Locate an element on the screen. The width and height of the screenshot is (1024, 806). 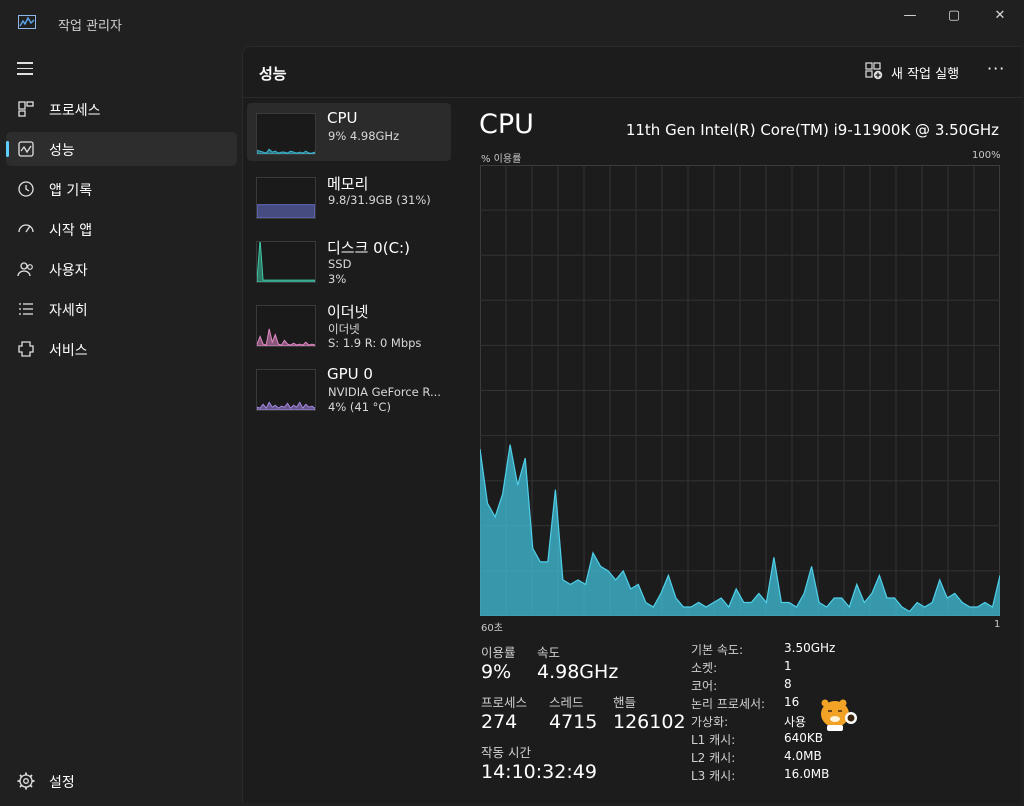
handles-label: 핸들 is located at coordinates (625, 702).